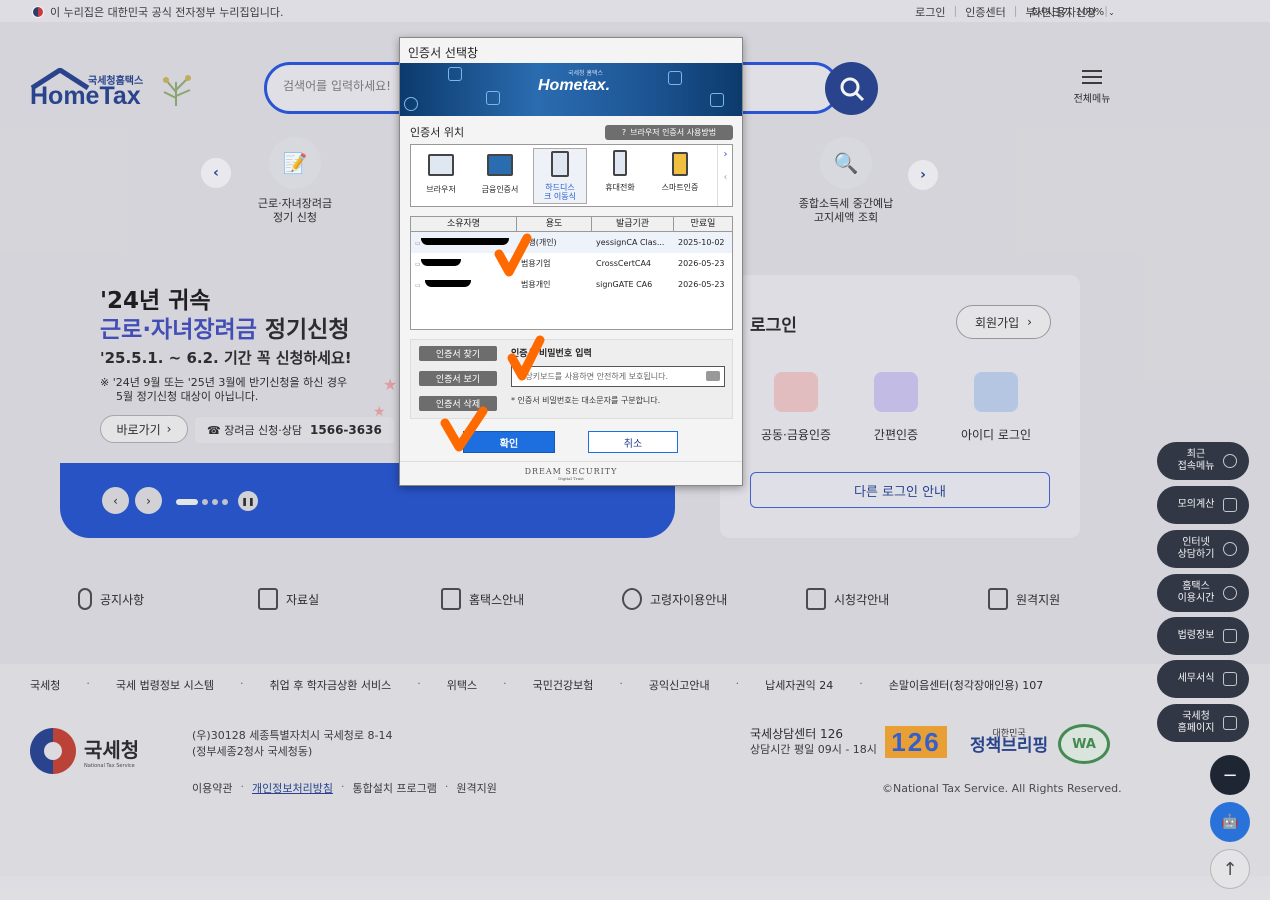 This screenshot has width=1270, height=900. I want to click on table-header: 소유자명 용도 발급기관 만료일, so click(571, 224).